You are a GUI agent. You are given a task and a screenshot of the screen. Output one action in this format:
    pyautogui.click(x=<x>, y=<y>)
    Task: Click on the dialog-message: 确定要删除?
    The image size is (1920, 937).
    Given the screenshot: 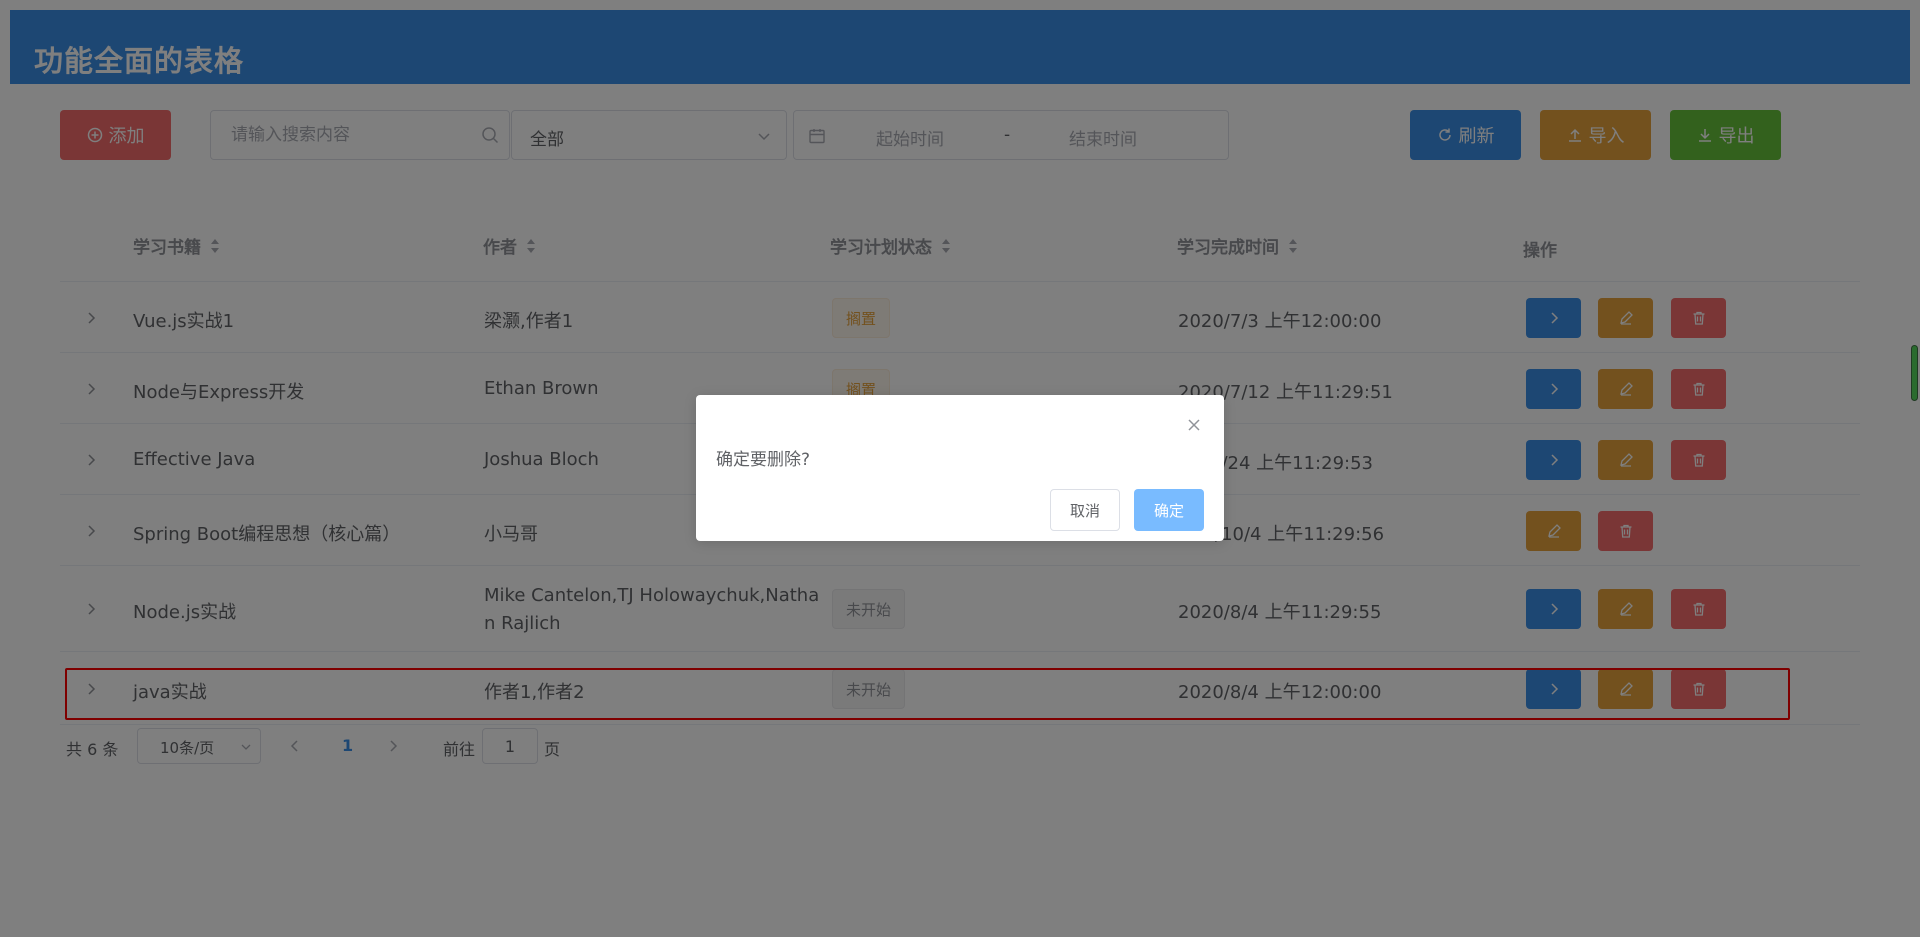 What is the action you would take?
    pyautogui.click(x=763, y=460)
    